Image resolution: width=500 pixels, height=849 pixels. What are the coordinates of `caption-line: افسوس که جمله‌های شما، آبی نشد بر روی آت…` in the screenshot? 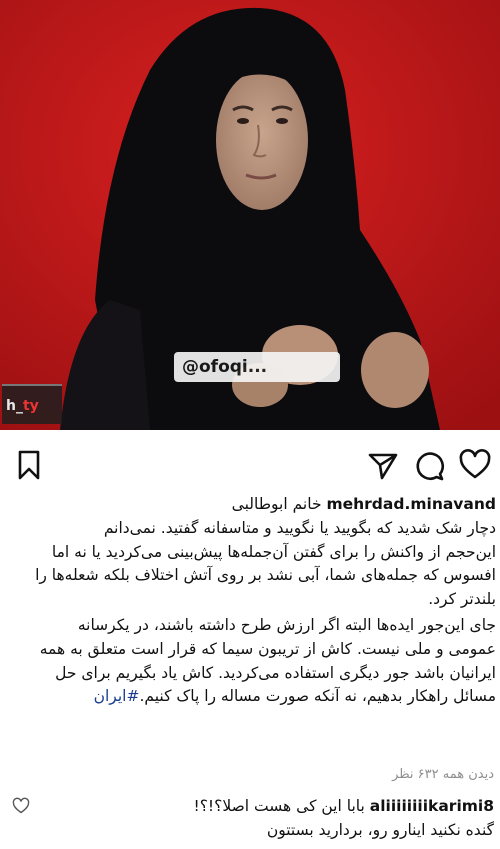 It's located at (265, 575).